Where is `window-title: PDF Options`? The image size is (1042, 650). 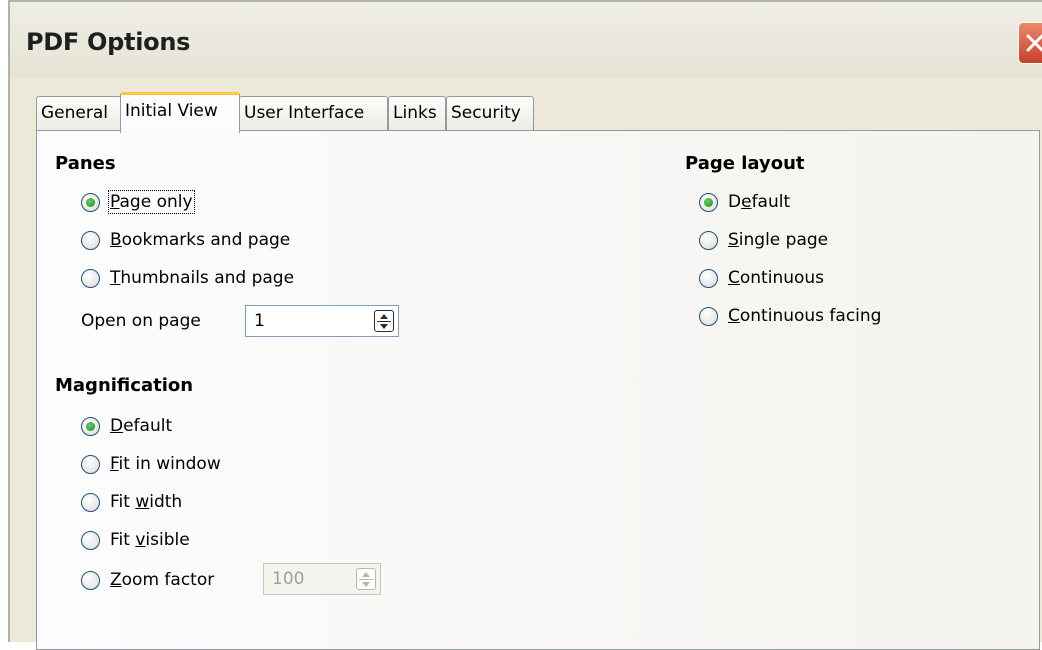
window-title: PDF Options is located at coordinates (108, 42).